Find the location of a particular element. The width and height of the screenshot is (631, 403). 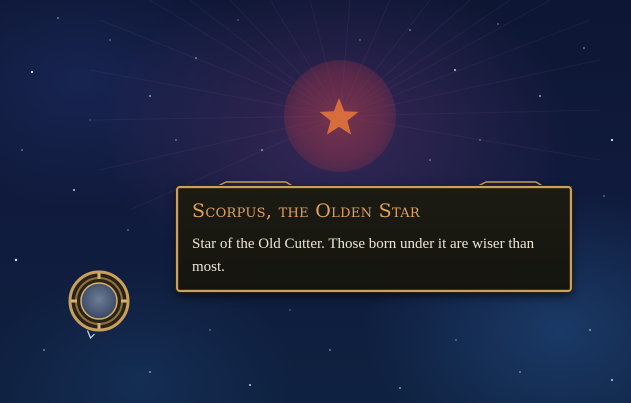

tooltip-title: Scorpus, the Olden Star is located at coordinates (306, 211).